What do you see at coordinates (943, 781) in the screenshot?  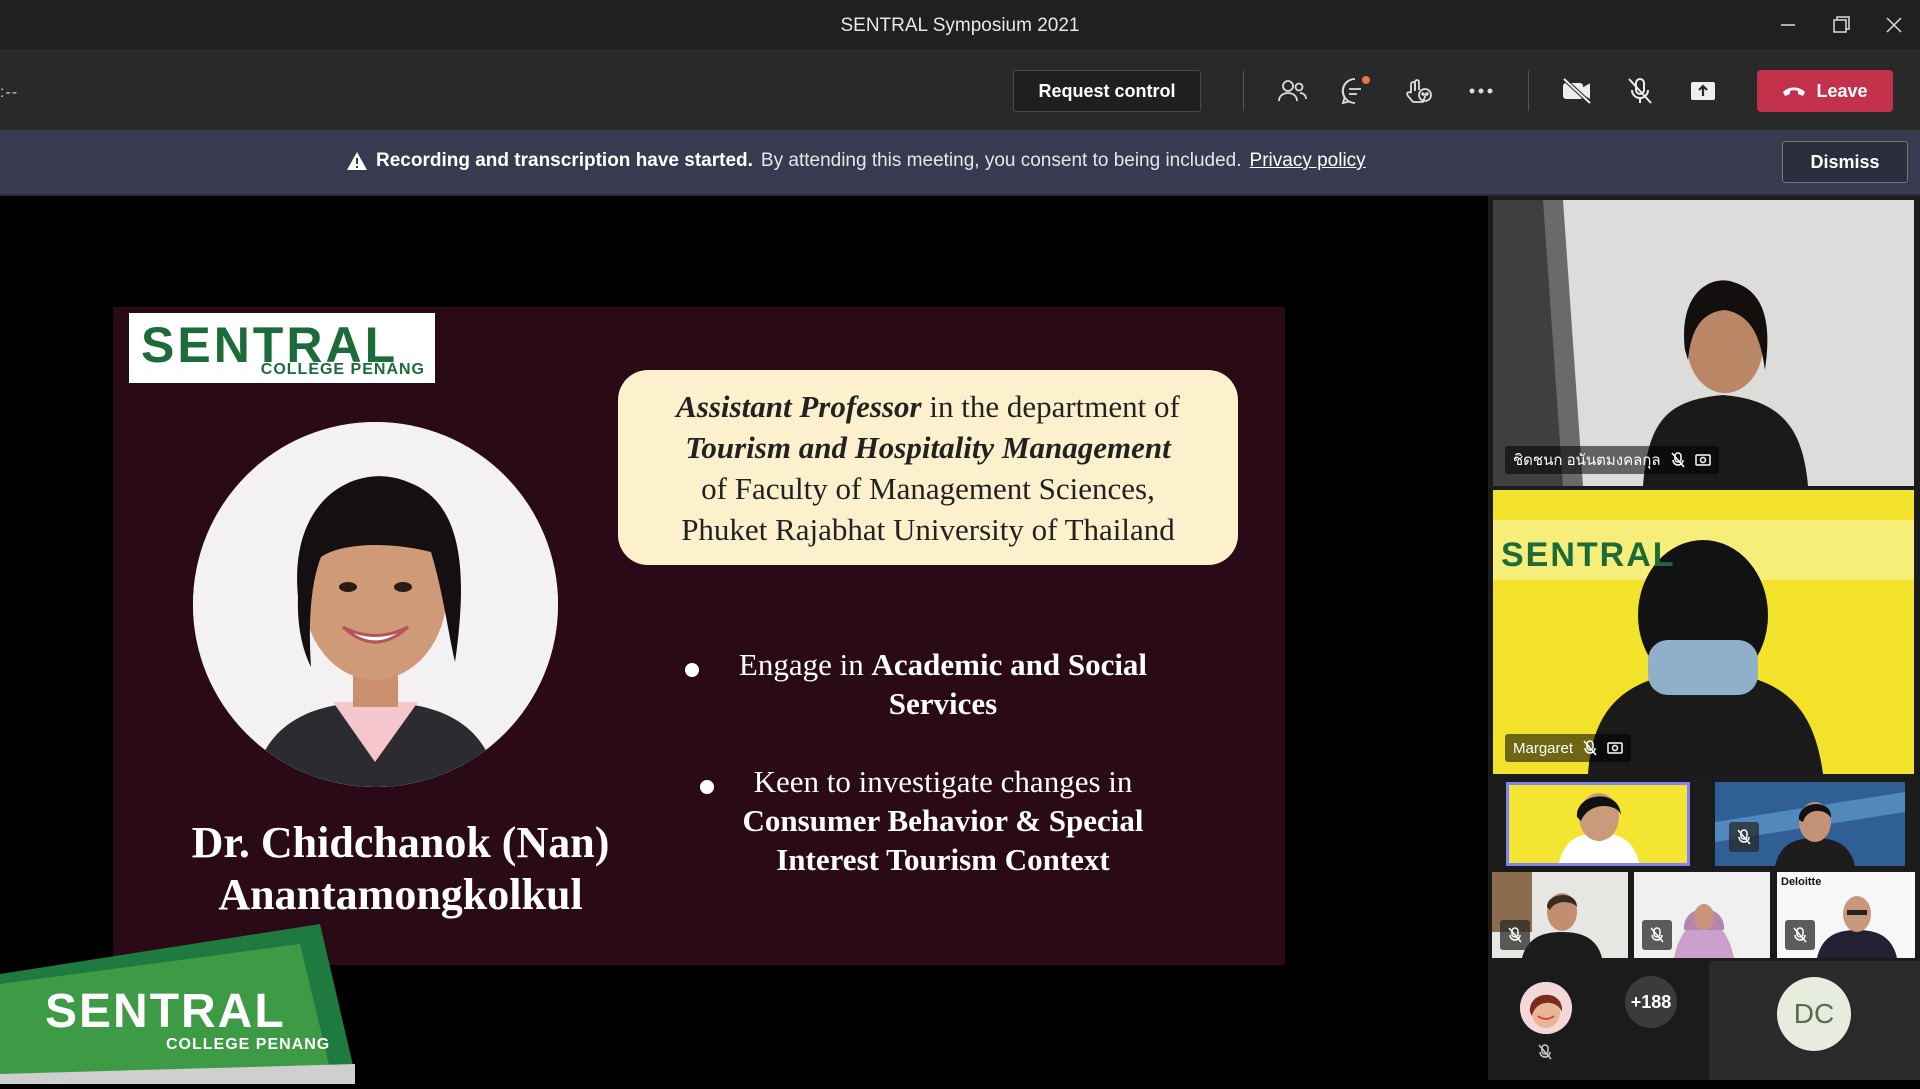 I see `bullet2-text: Keen to investigate changes in` at bounding box center [943, 781].